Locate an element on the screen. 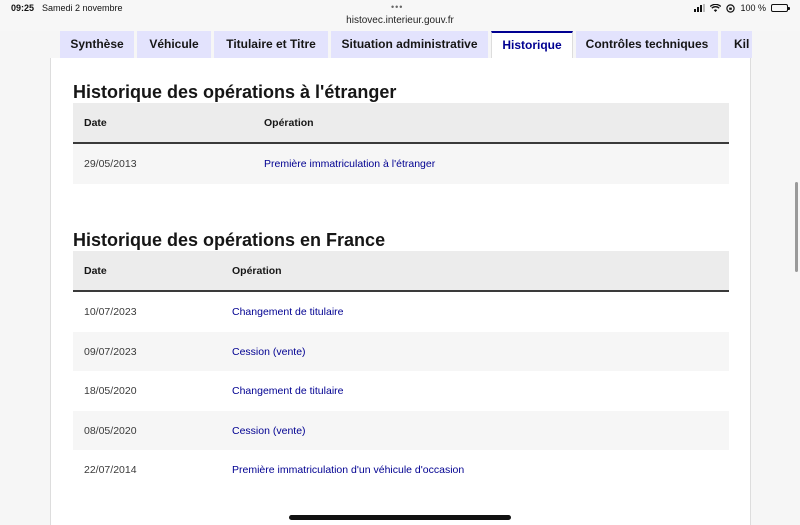  table-row: 09/07/2023 Cession (vente) is located at coordinates (401, 351).